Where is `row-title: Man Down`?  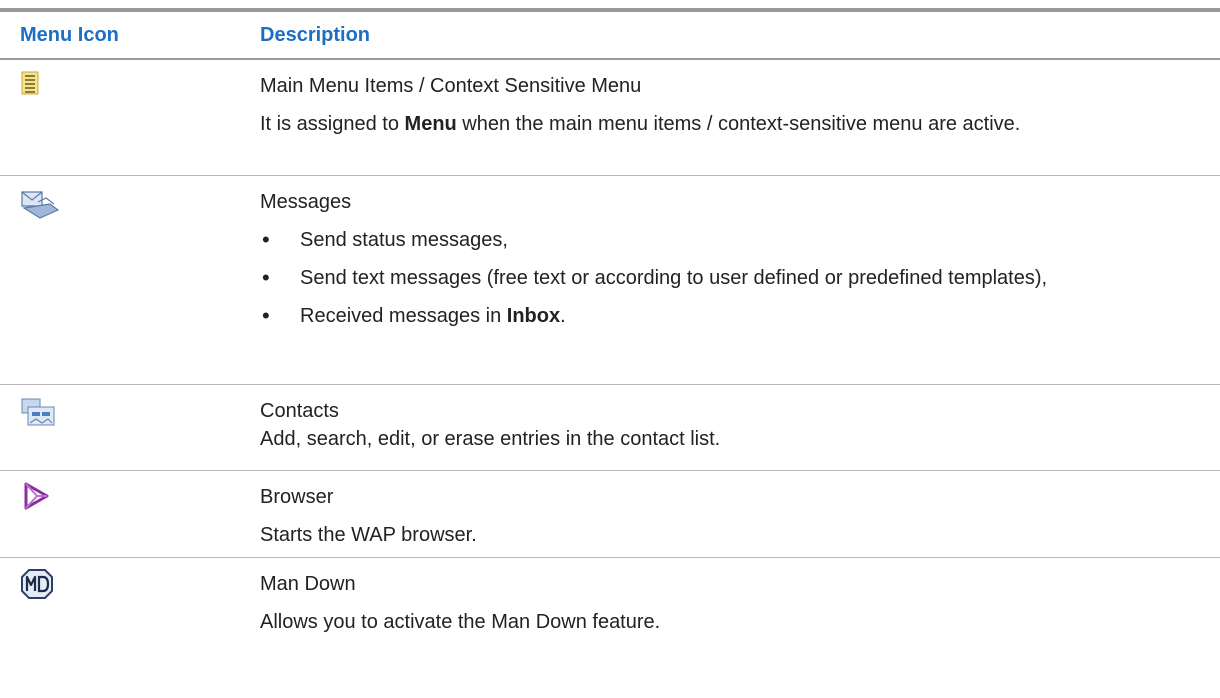
row-title: Man Down is located at coordinates (308, 584).